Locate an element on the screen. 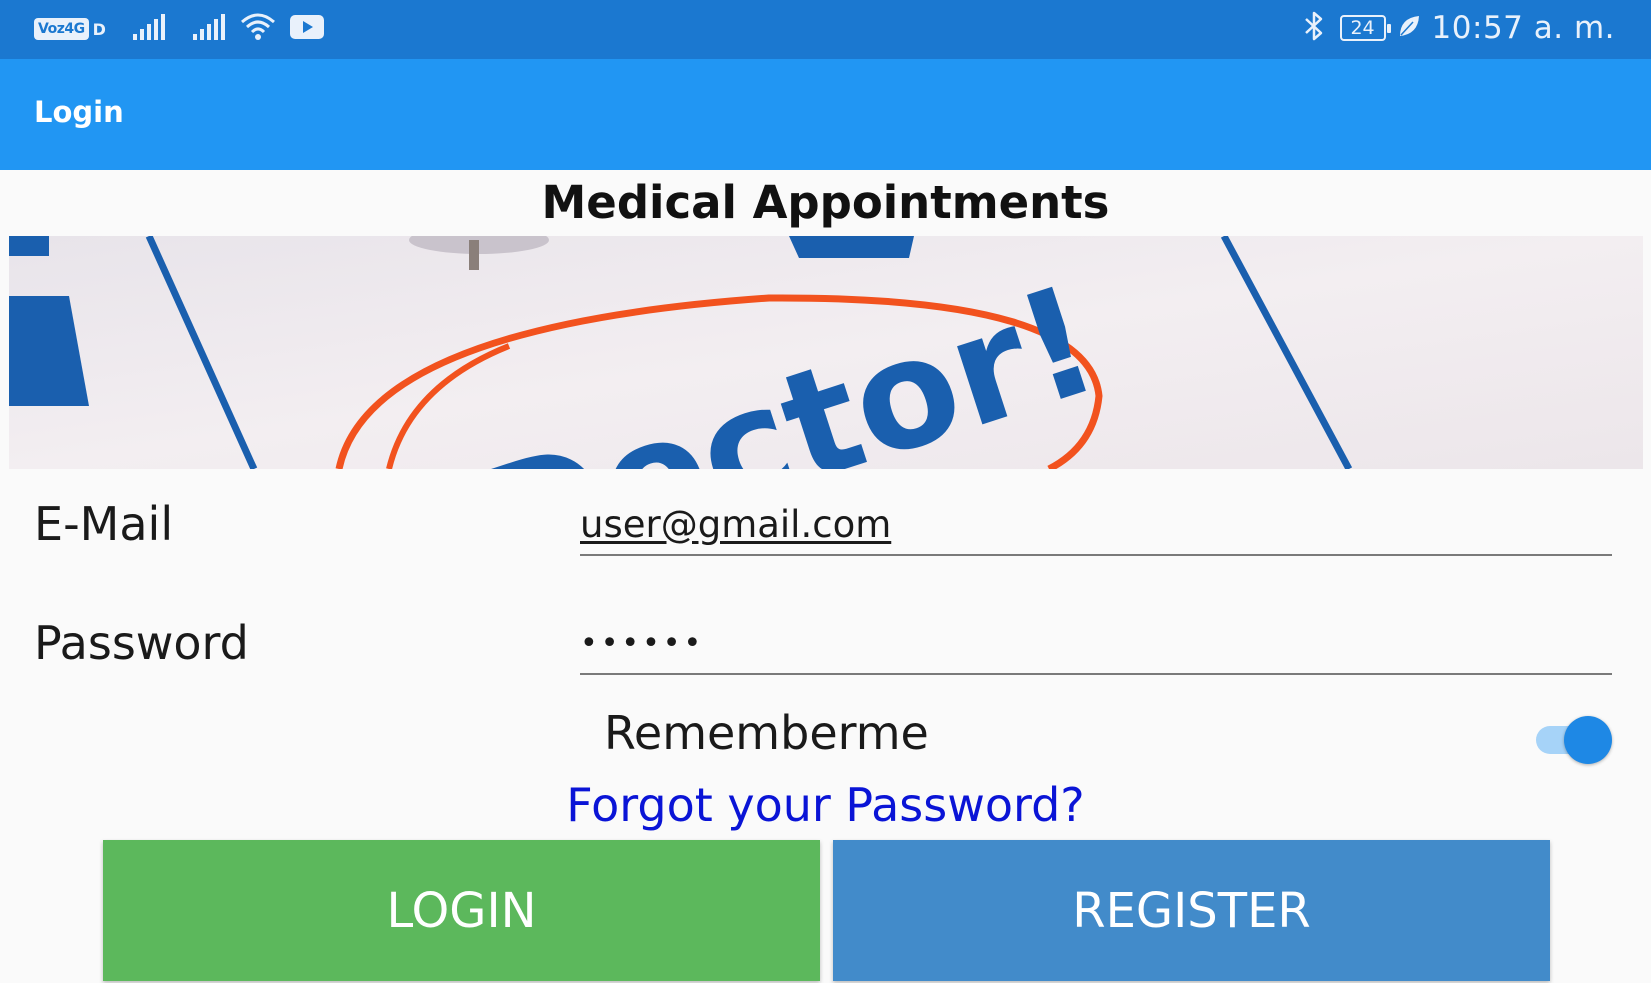 The image size is (1651, 983). remember-me-toggle is located at coordinates (1574, 739).